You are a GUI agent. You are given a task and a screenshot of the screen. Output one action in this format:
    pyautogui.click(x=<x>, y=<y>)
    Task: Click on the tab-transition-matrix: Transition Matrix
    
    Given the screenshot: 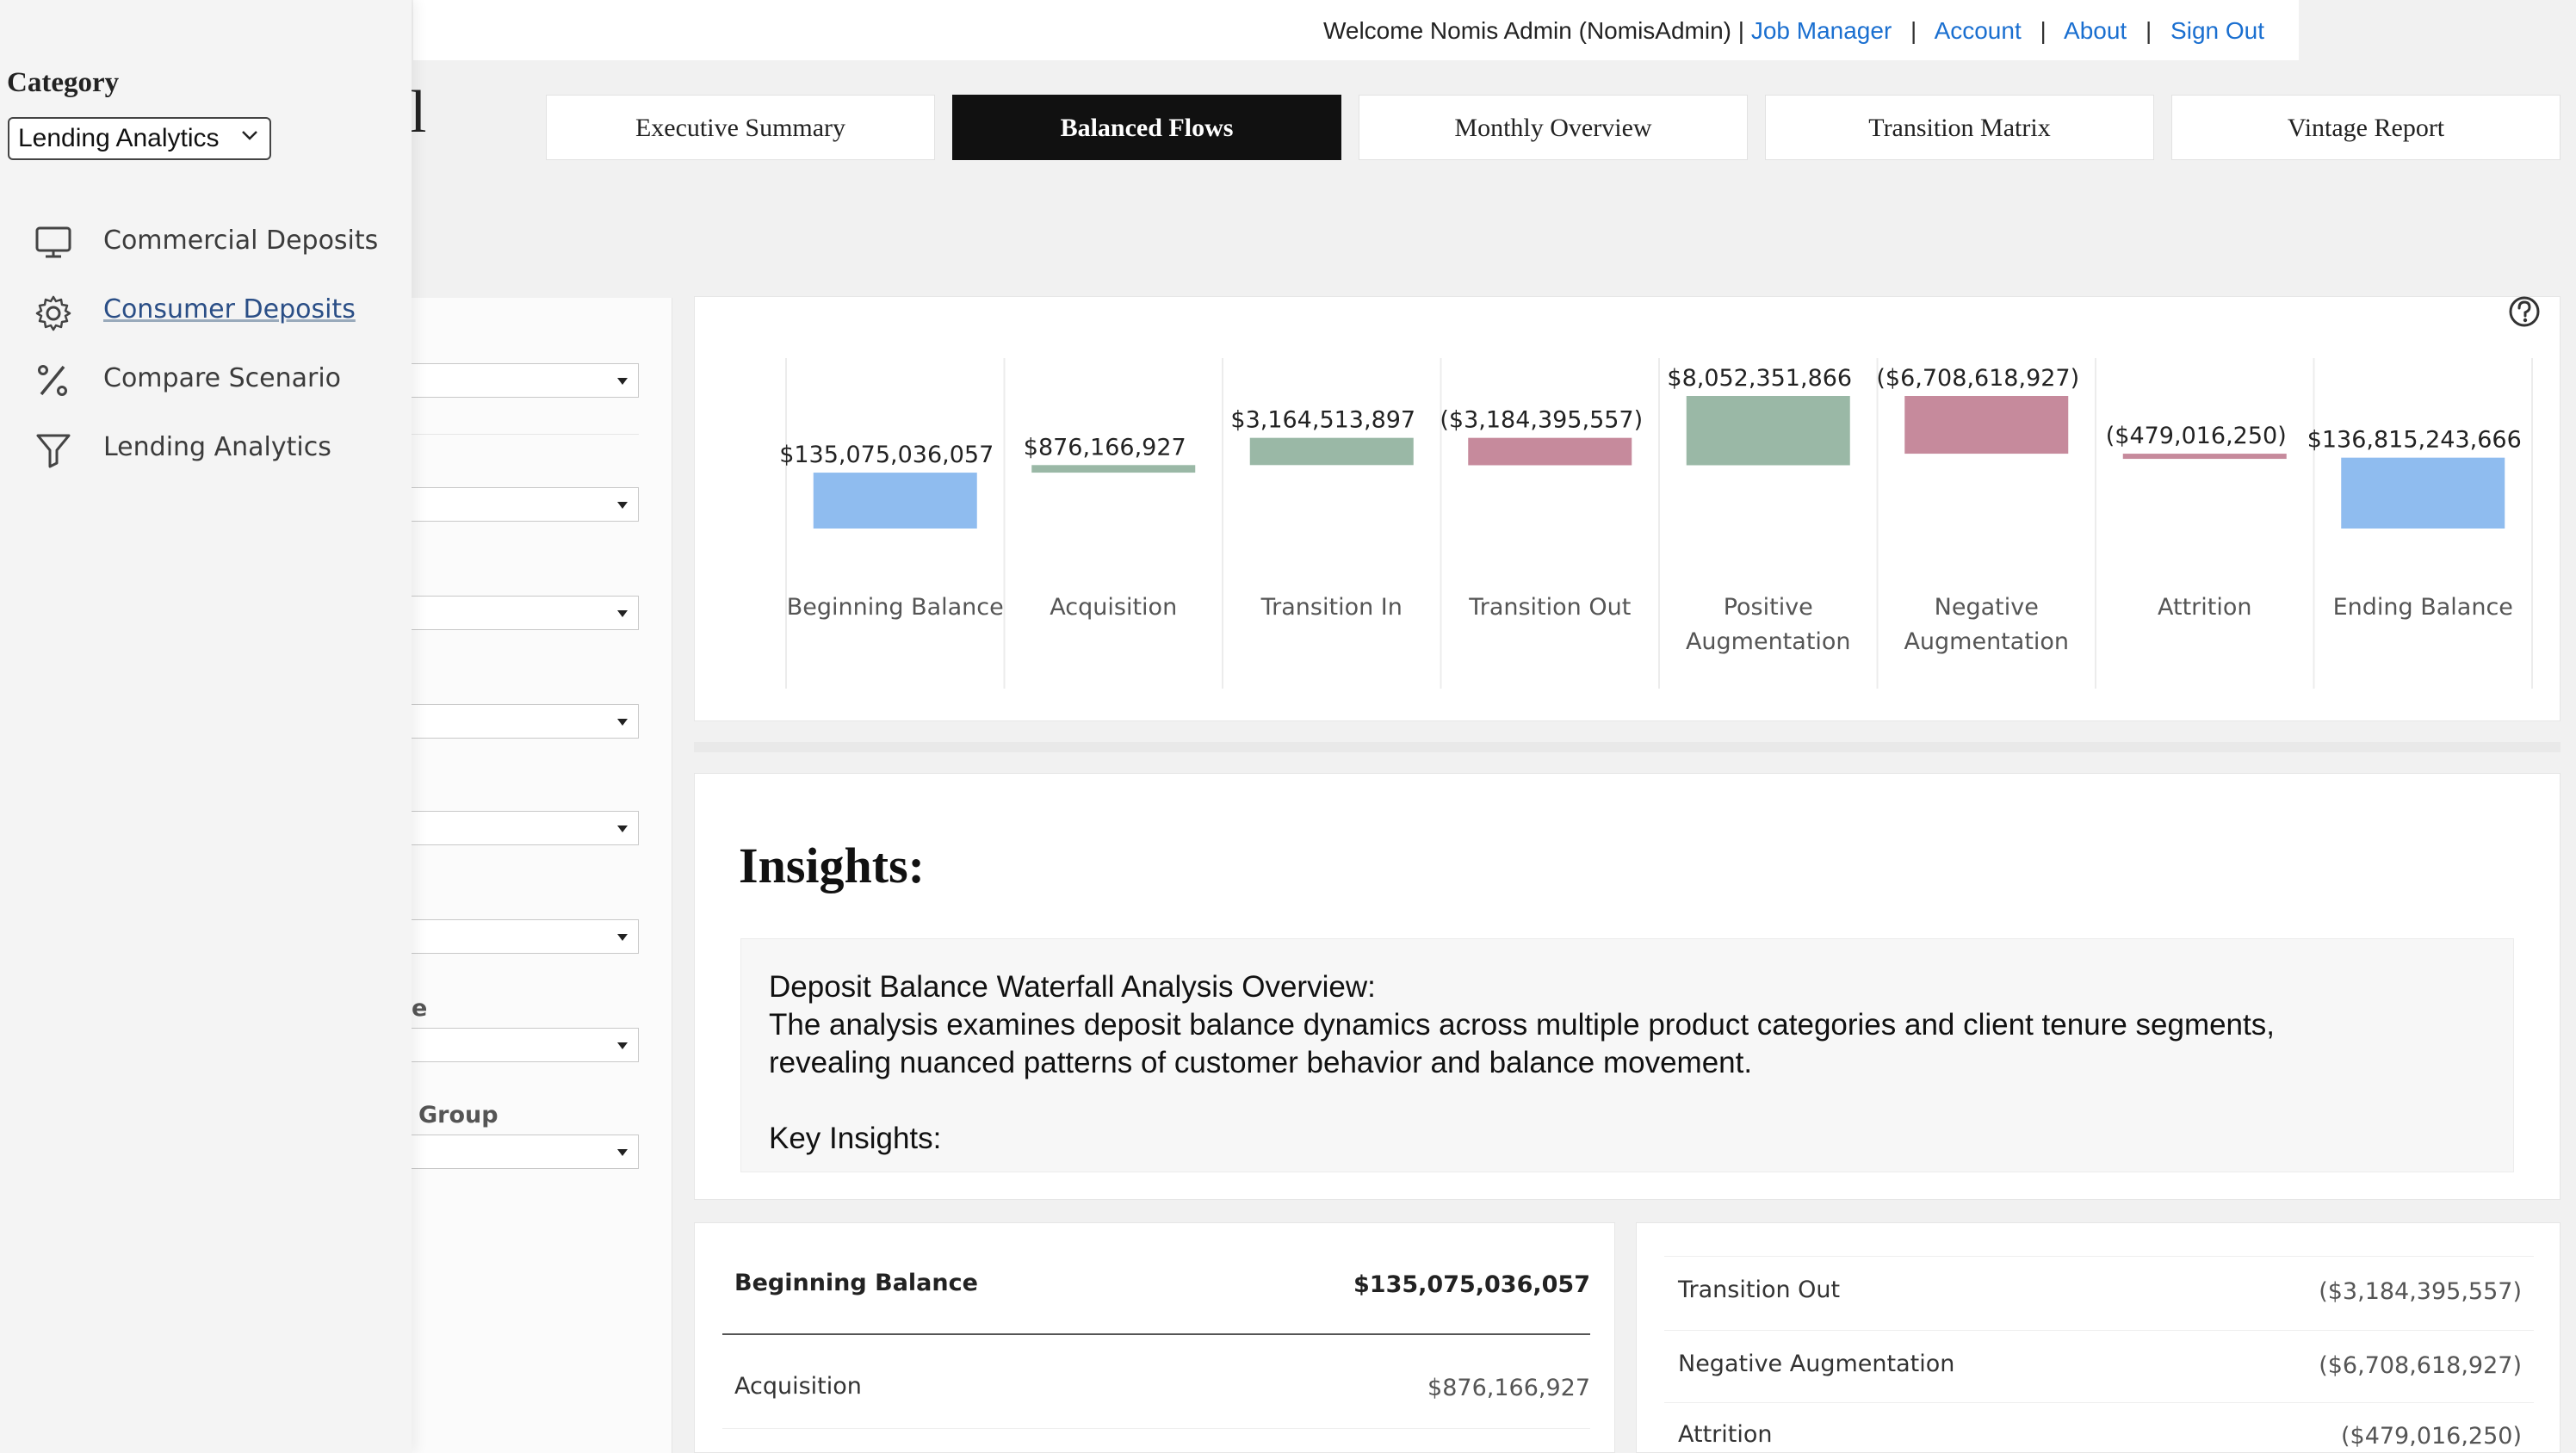 What is the action you would take?
    pyautogui.click(x=1959, y=127)
    